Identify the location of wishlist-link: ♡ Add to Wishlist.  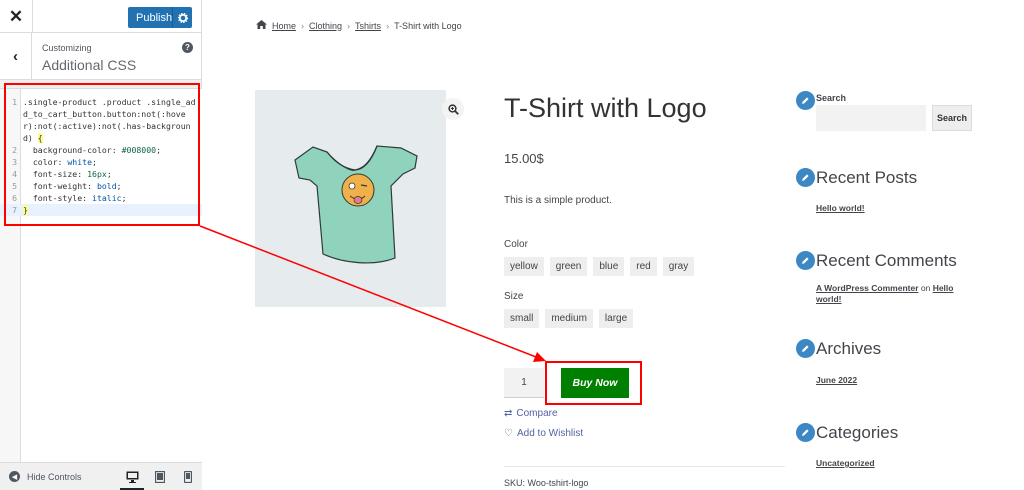
(543, 433).